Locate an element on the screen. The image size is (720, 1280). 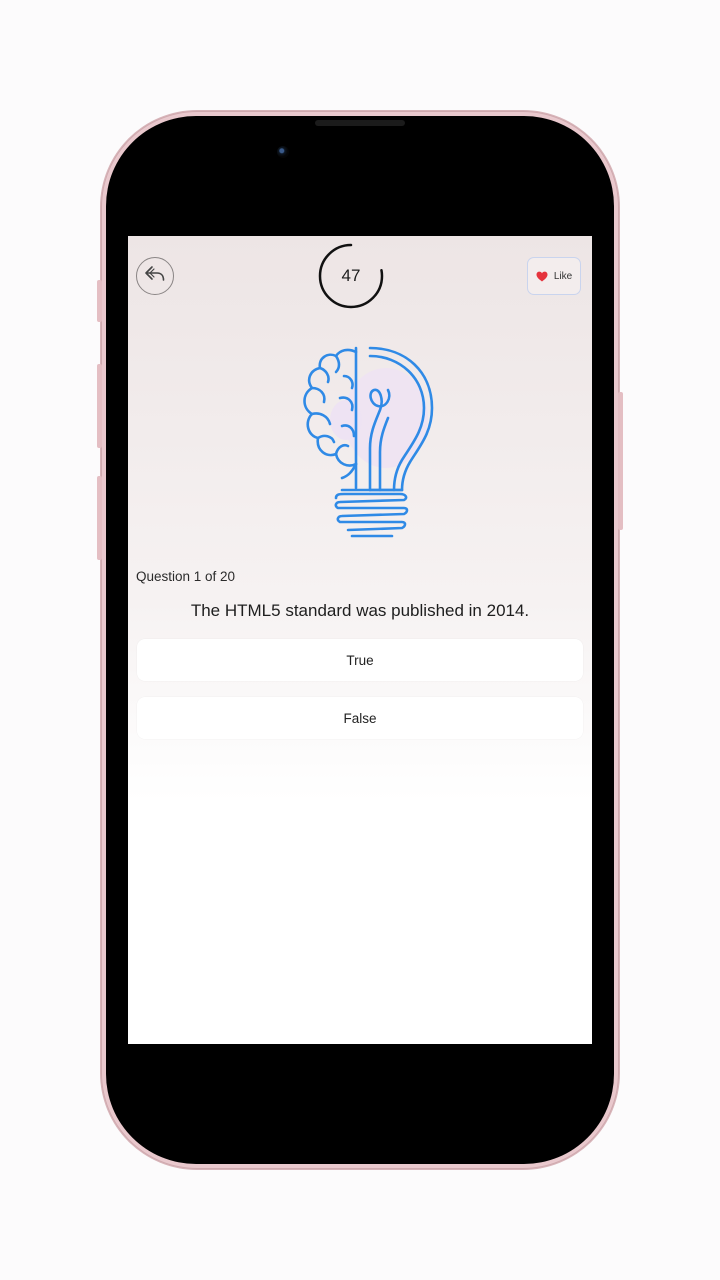
answer-option-label: False is located at coordinates (360, 718).